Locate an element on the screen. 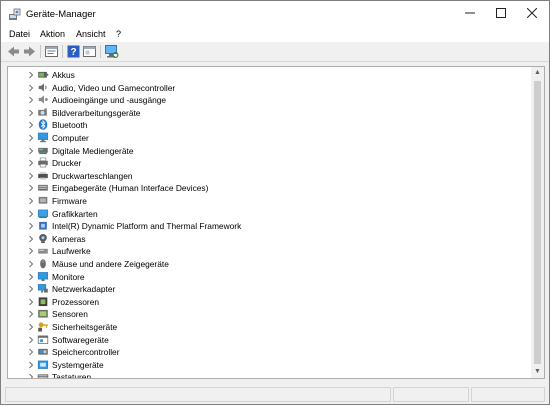  tree-item: Digitale Mediengeräte is located at coordinates (265, 151).